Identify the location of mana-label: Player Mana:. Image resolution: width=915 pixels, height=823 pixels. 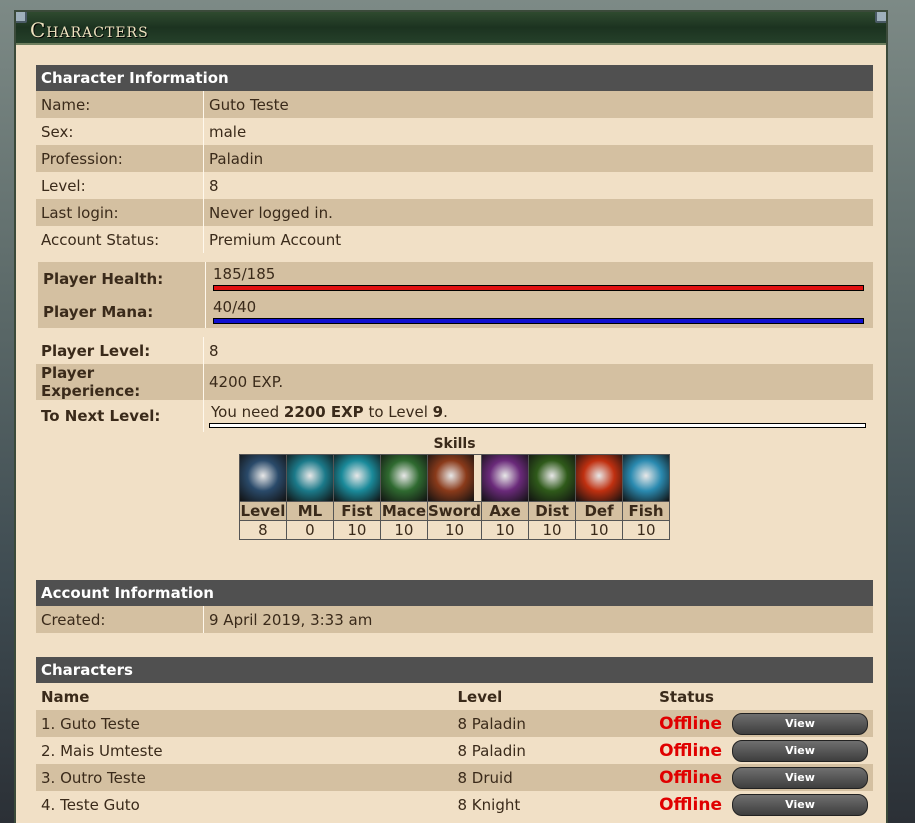
(122, 311).